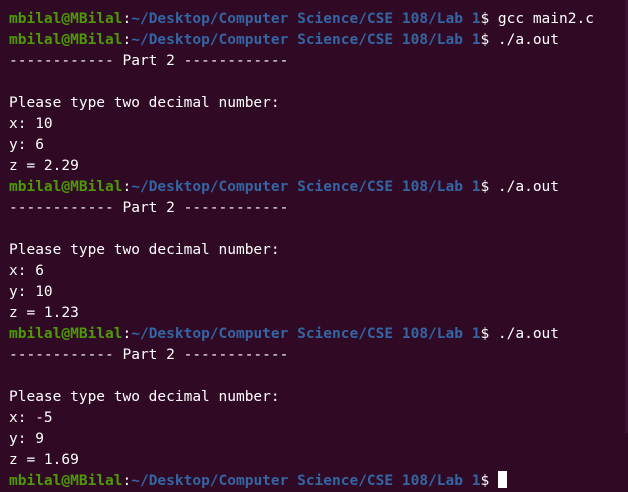 This screenshot has height=492, width=628. What do you see at coordinates (44, 166) in the screenshot?
I see `output-line: z = 2.29` at bounding box center [44, 166].